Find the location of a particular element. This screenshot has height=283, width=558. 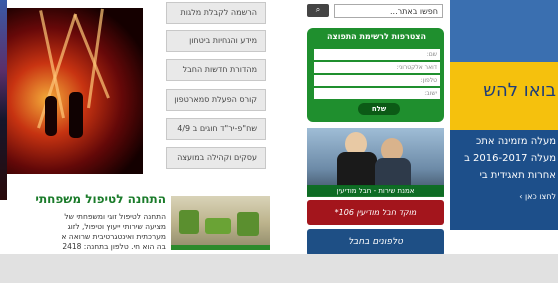

article-heading: התחנה לטיפול משפחתי is located at coordinates (86, 200).